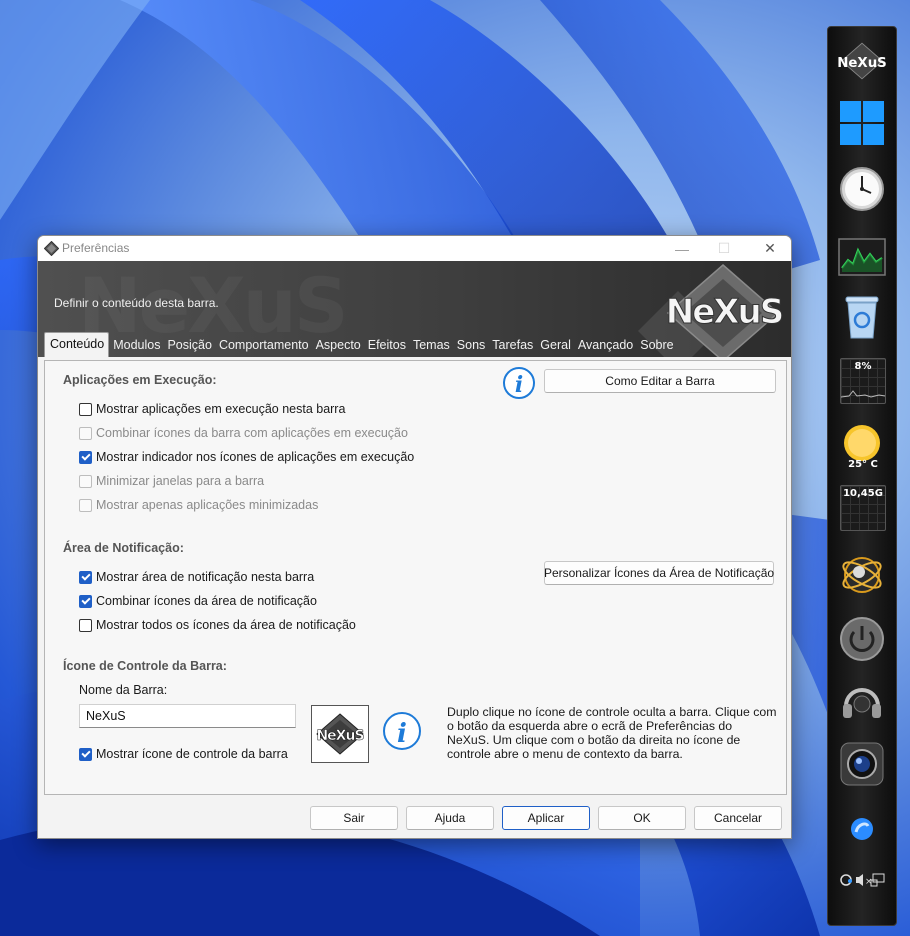  Describe the element at coordinates (205, 577) in the screenshot. I see `notification-area-checkbox-label: Mostrar área de notificação nesta barra` at that location.